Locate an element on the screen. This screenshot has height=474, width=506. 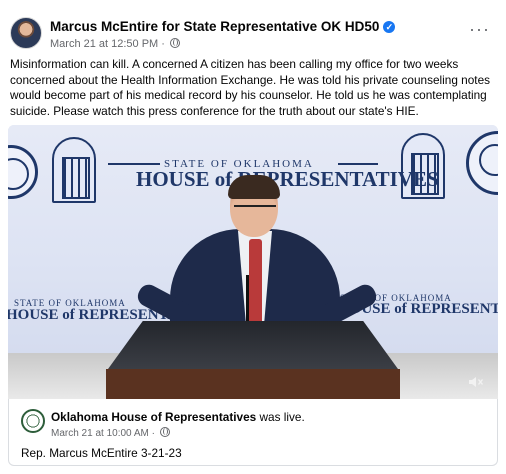
podium-base is located at coordinates (253, 384).